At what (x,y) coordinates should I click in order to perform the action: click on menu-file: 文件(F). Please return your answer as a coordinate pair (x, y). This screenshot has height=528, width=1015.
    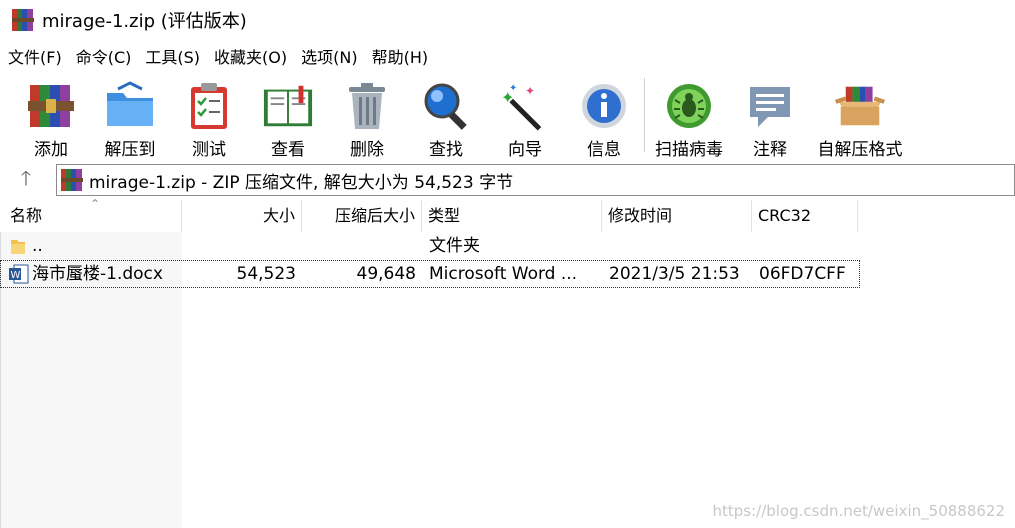
    Looking at the image, I should click on (35, 56).